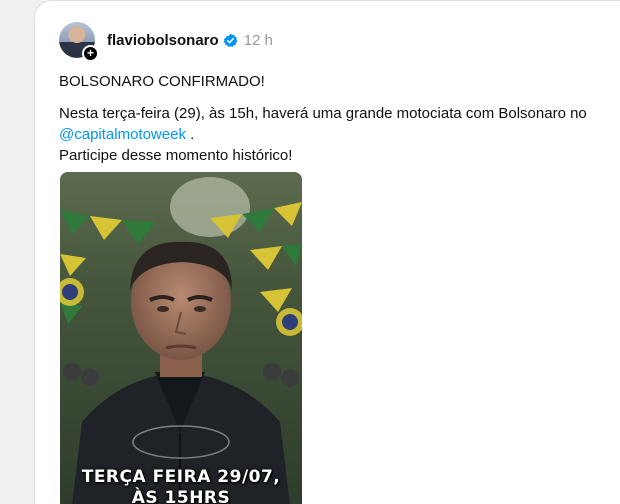 This screenshot has height=504, width=620. I want to click on mention-link: @capitalmotoweek, so click(122, 134).